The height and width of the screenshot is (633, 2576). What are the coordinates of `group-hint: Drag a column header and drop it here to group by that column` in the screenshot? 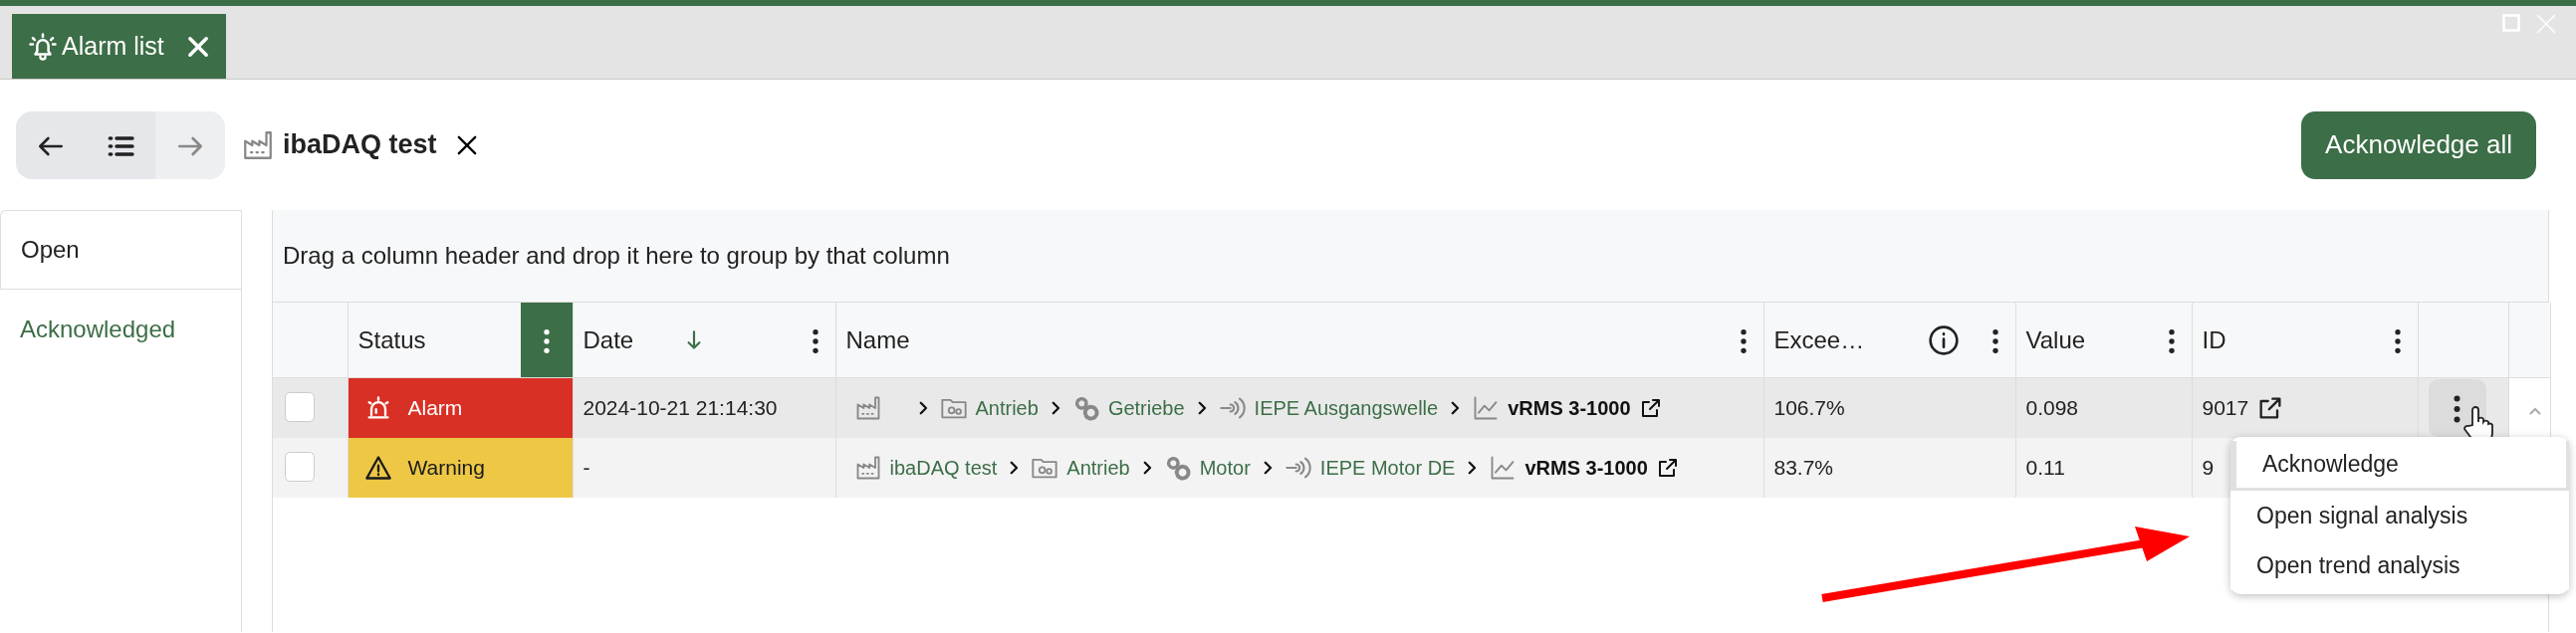 It's located at (616, 256).